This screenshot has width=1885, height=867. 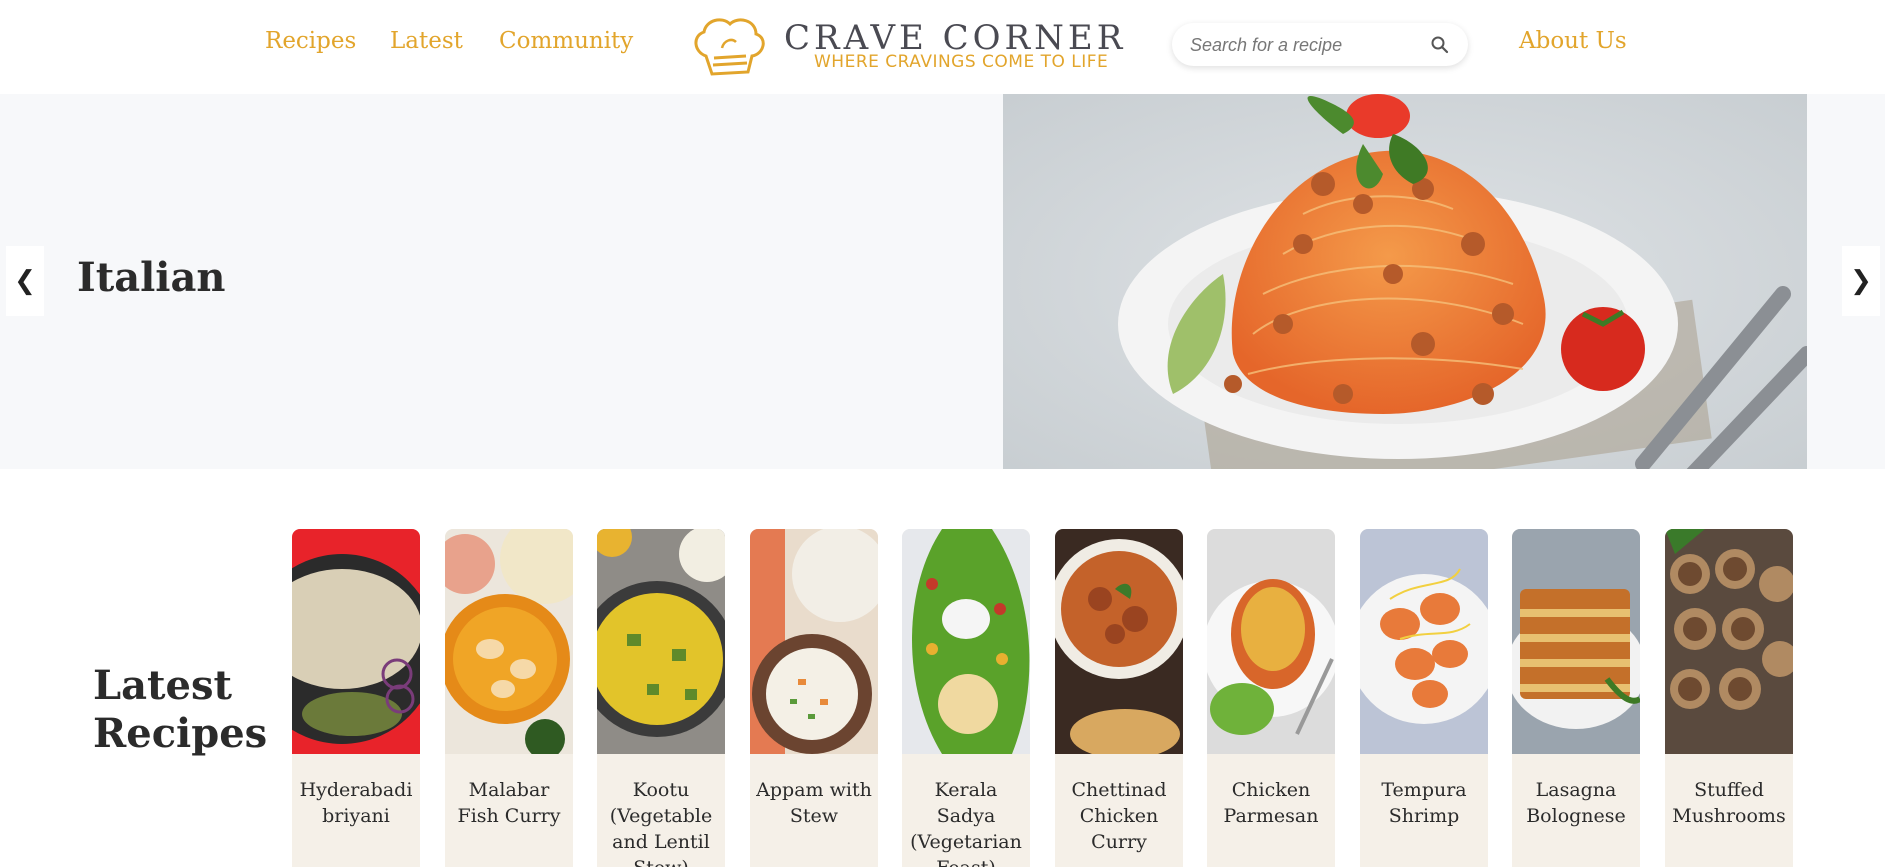 What do you see at coordinates (661, 823) in the screenshot?
I see `recipe-title: Kootu (Vegetable and Lentil Stew)` at bounding box center [661, 823].